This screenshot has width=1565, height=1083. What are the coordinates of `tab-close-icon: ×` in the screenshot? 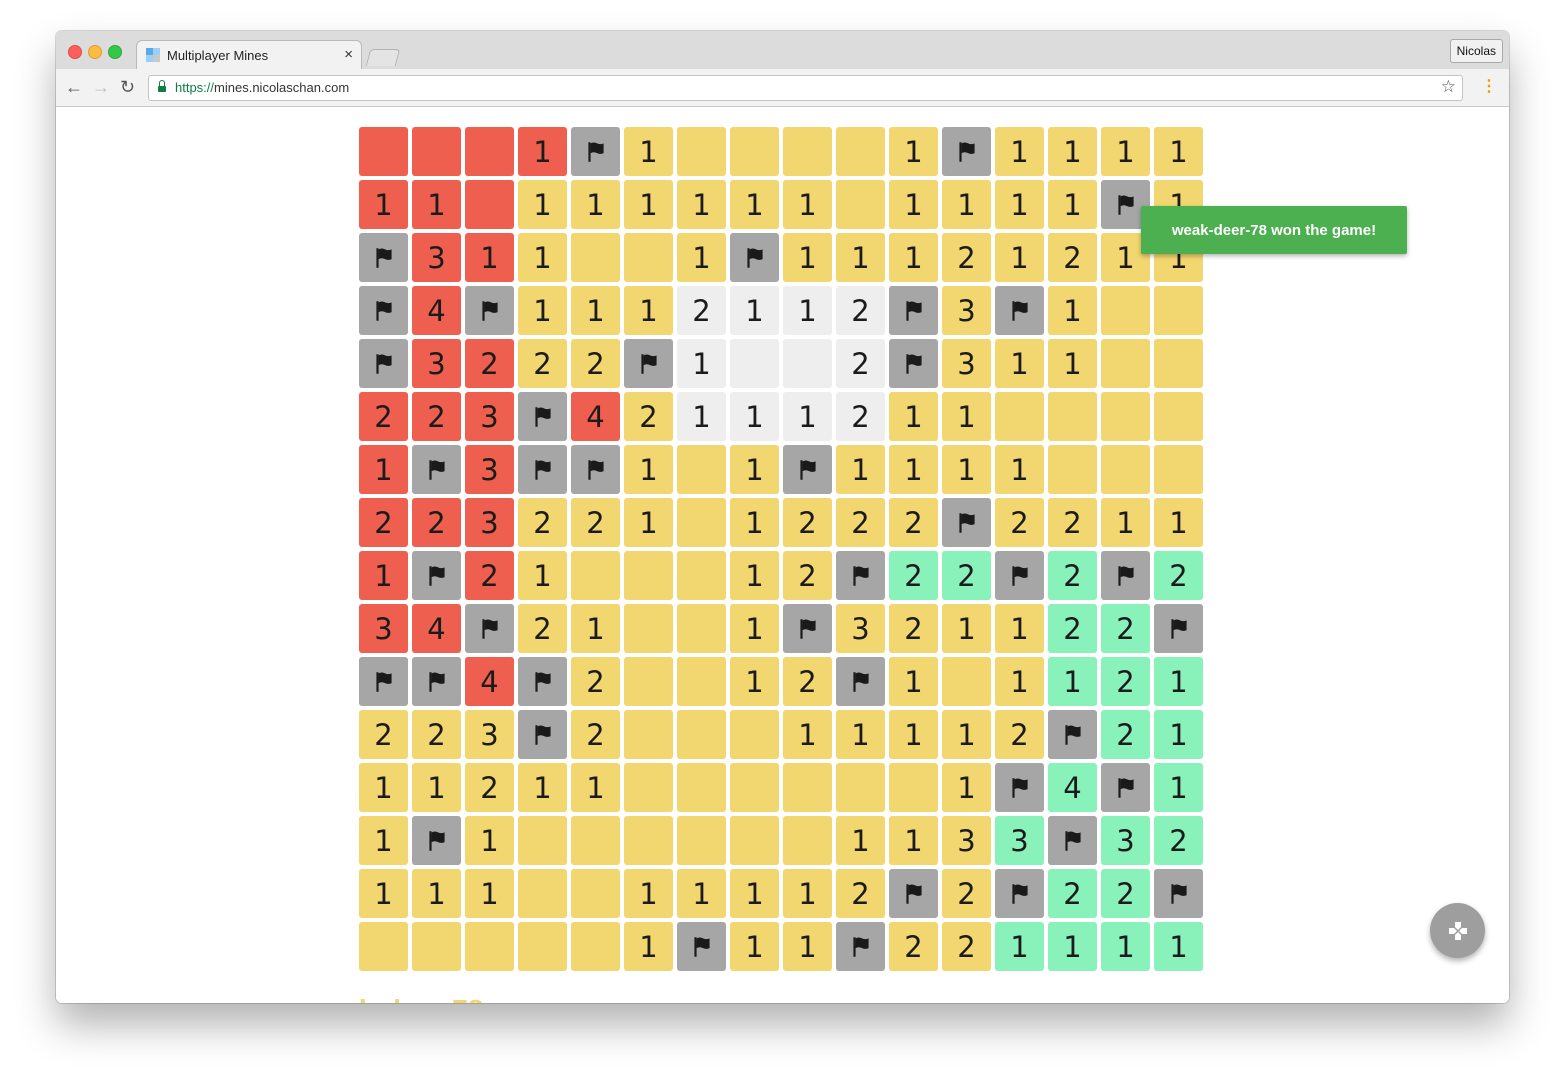 It's located at (348, 54).